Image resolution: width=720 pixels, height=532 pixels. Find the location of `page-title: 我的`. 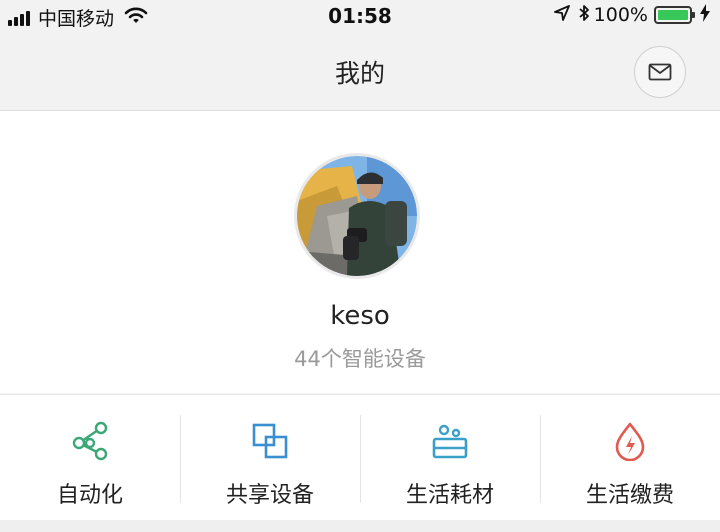

page-title: 我的 is located at coordinates (359, 73).